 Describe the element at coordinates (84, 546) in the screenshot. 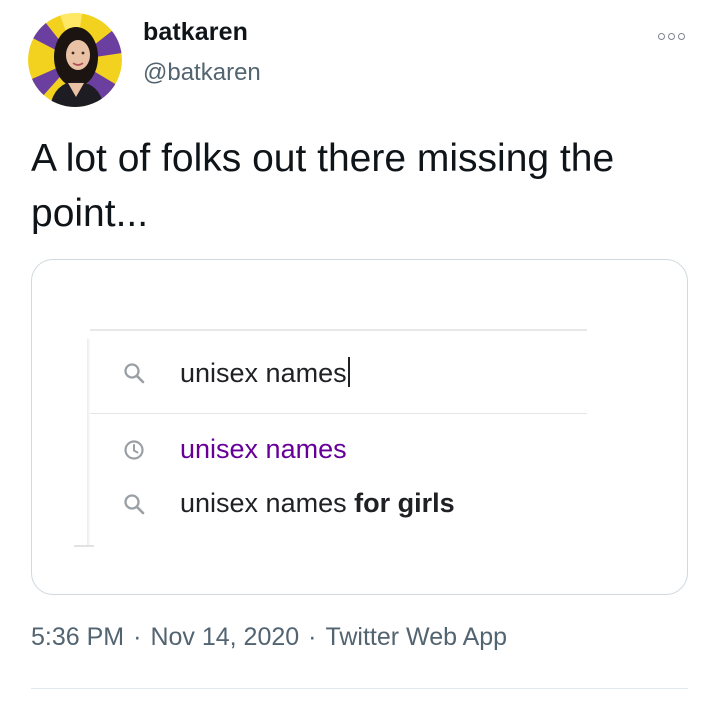

I see `search-box-bottom-shadow` at that location.